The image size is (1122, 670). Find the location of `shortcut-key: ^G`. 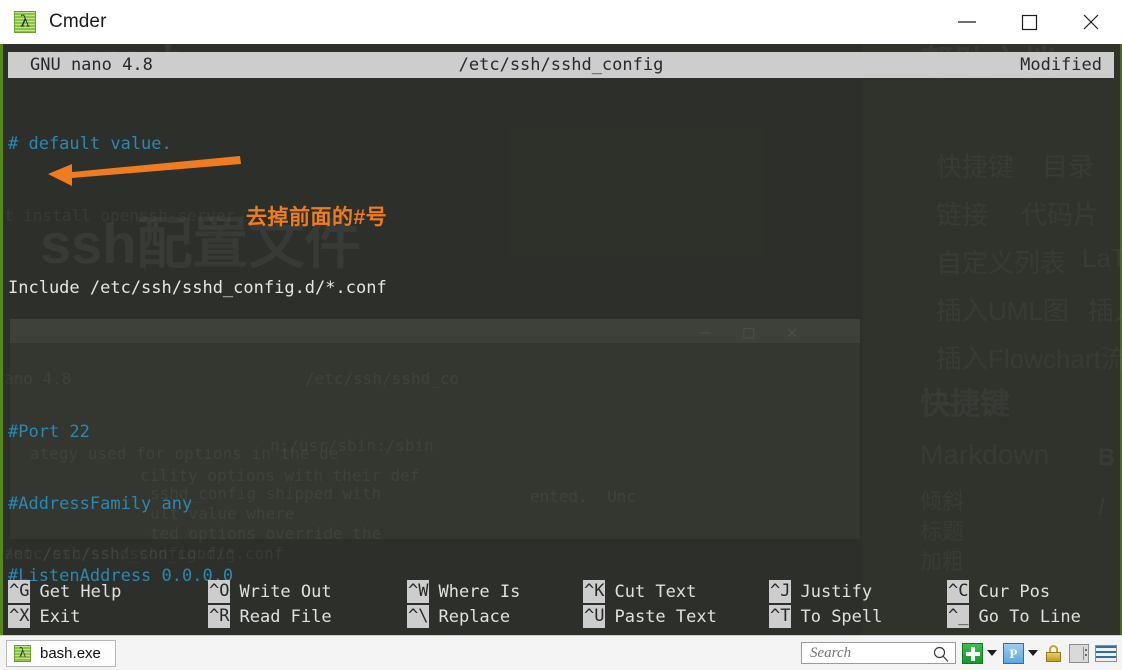

shortcut-key: ^G is located at coordinates (19, 591).